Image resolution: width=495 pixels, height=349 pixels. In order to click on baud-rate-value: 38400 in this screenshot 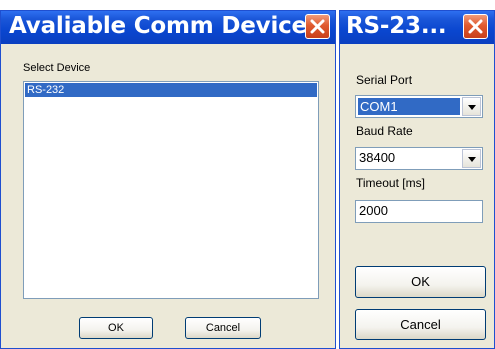, I will do `click(377, 157)`.